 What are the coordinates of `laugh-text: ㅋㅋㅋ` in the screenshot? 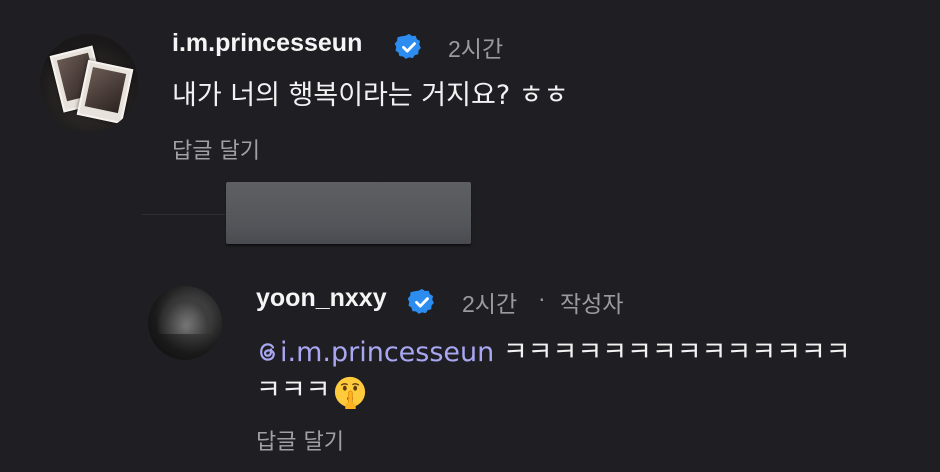 It's located at (293, 390).